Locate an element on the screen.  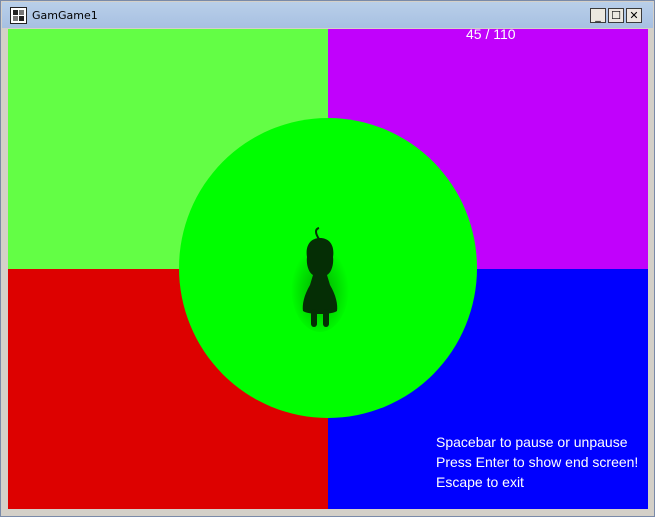
title-bar: GamGame1 _ ☐ ✕ is located at coordinates (327, 15).